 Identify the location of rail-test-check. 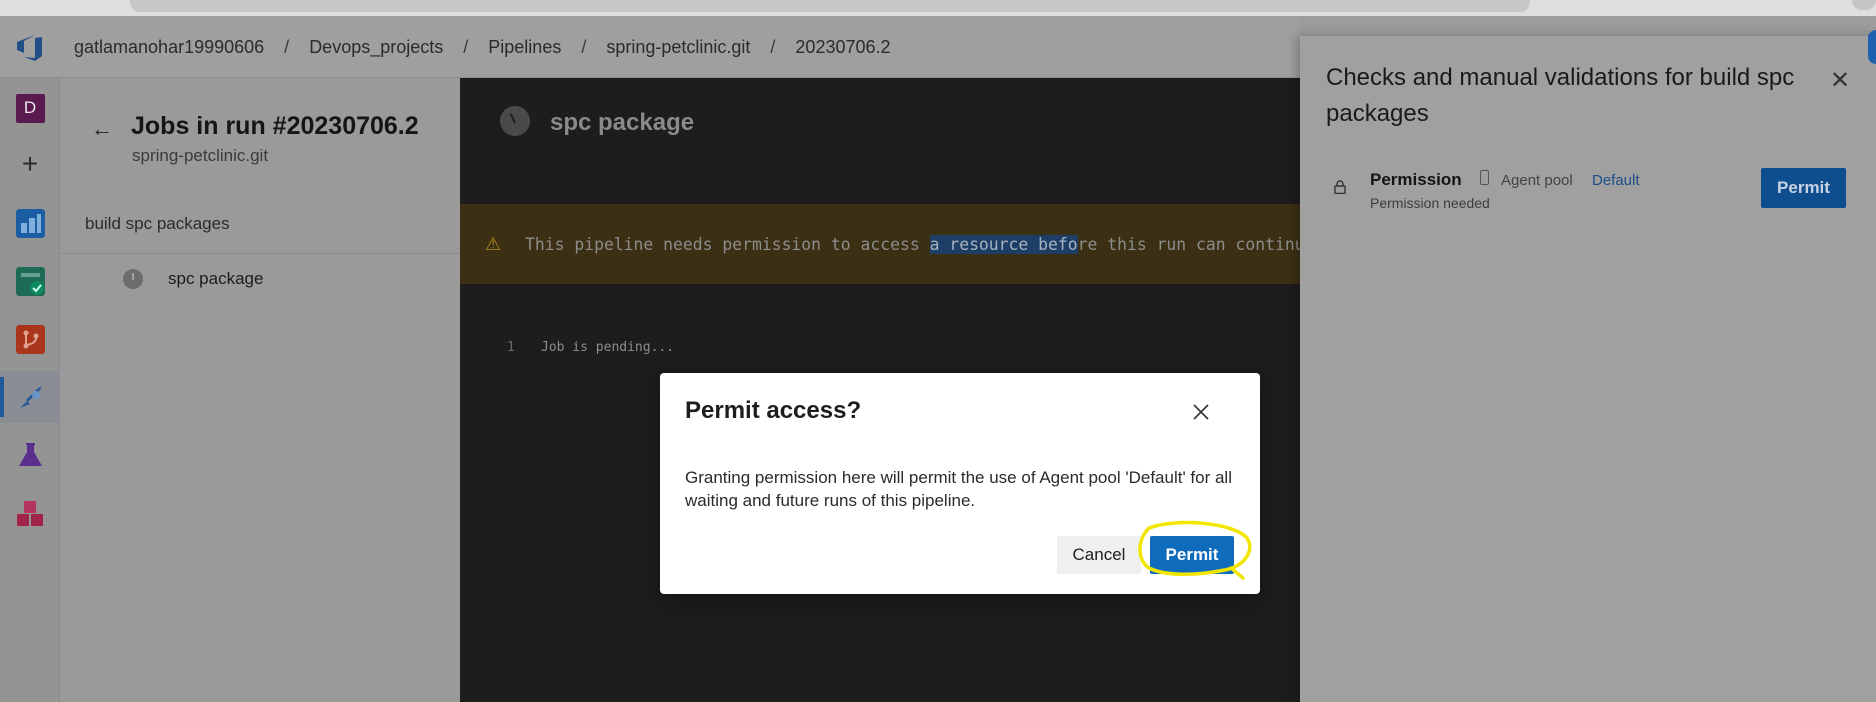
(30, 281).